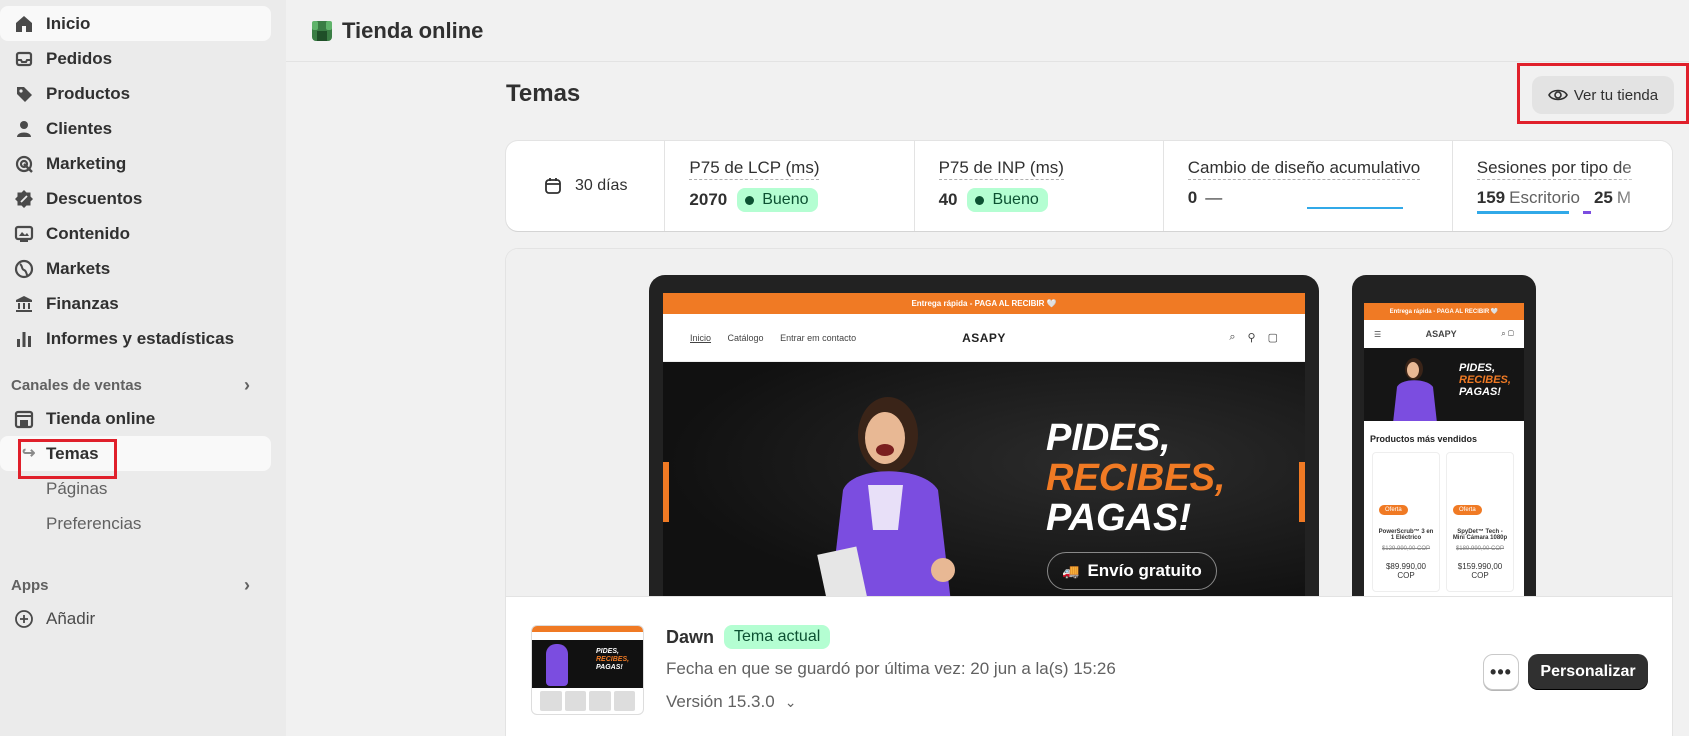 This screenshot has width=1689, height=736. I want to click on metric-lcp: P75 de LCP (ms) 2070 Bueno, so click(790, 186).